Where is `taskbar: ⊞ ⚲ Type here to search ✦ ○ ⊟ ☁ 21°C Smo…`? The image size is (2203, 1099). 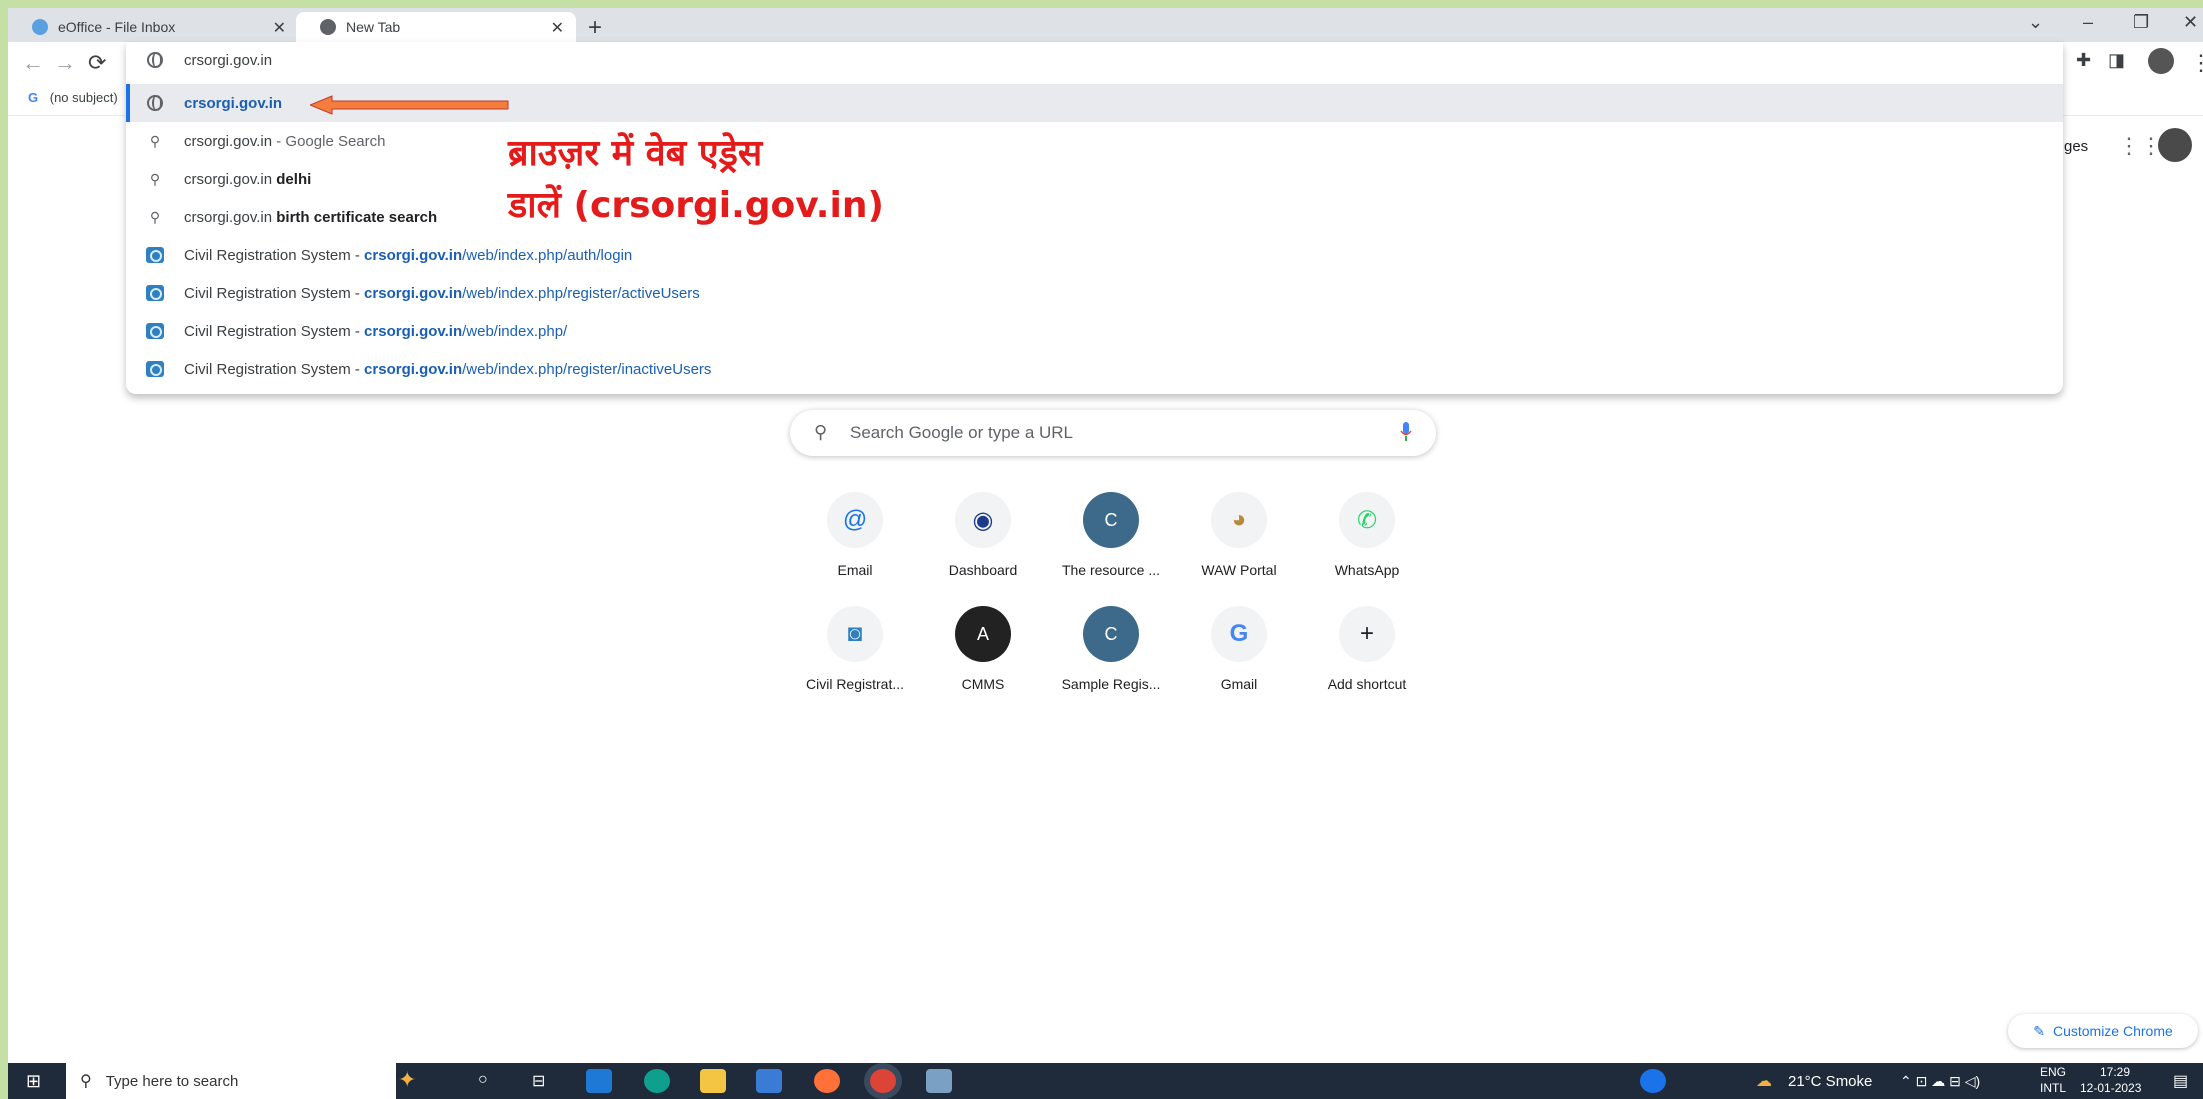
taskbar: ⊞ ⚲ Type here to search ✦ ○ ⊟ ☁ 21°C Smo… is located at coordinates (1105, 1081).